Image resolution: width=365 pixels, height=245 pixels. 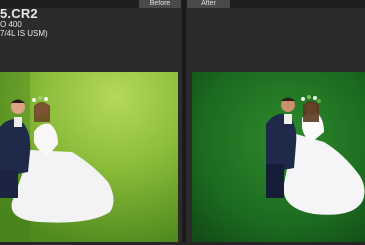 What do you see at coordinates (11, 24) in the screenshot?
I see `iso-value: O 400` at bounding box center [11, 24].